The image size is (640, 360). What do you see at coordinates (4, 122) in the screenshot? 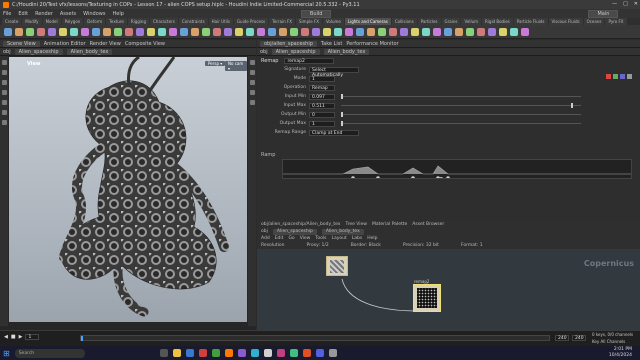
I see `view-tool-icon` at bounding box center [4, 122].